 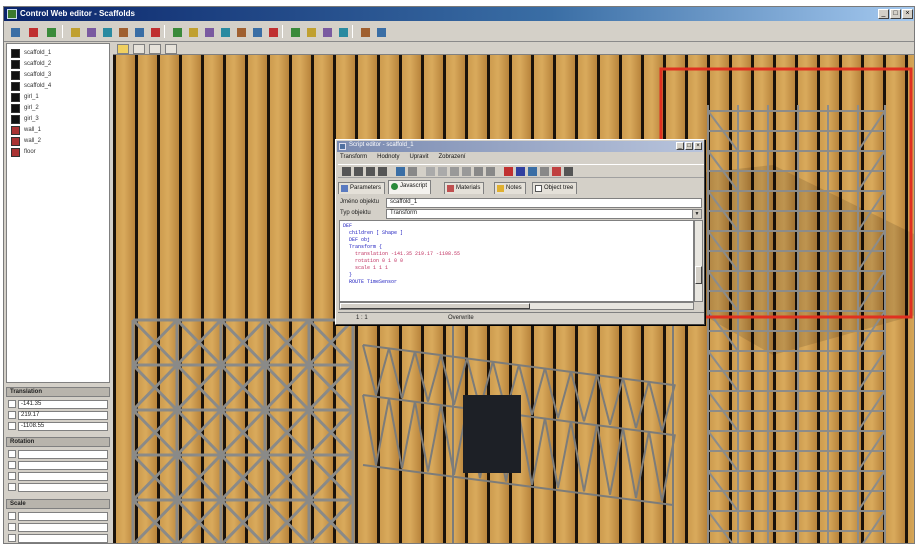 What do you see at coordinates (12, 404) in the screenshot?
I see `translation-x-check` at bounding box center [12, 404].